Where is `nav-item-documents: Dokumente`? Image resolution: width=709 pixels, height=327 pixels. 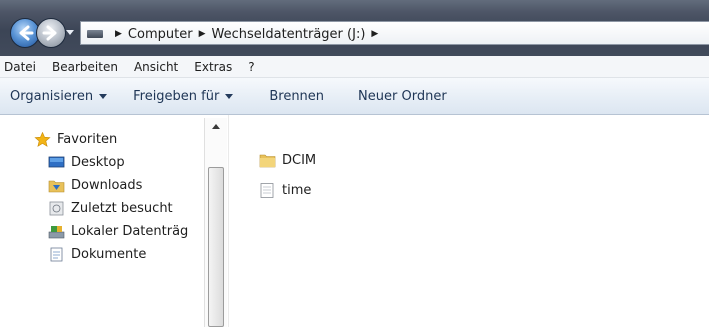
nav-item-documents: Dokumente is located at coordinates (97, 254).